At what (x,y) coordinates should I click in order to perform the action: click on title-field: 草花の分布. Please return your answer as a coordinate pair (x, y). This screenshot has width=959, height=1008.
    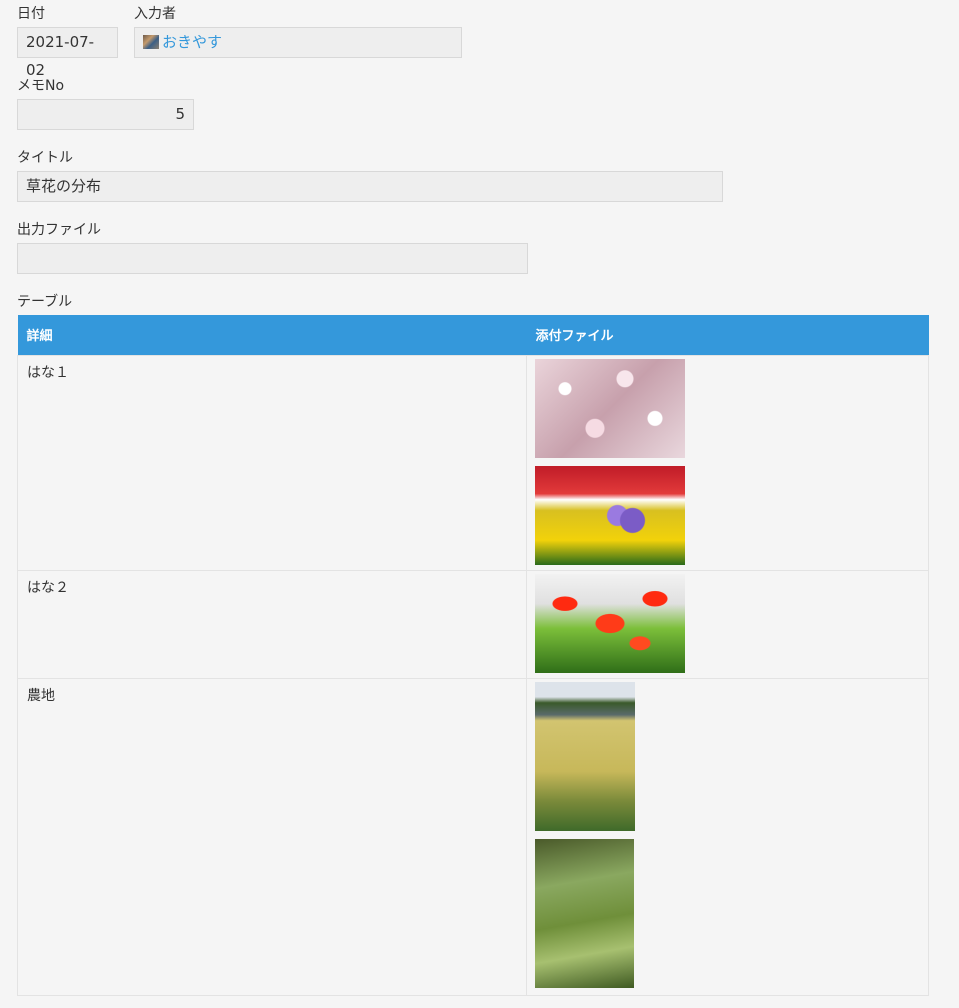
    Looking at the image, I should click on (370, 186).